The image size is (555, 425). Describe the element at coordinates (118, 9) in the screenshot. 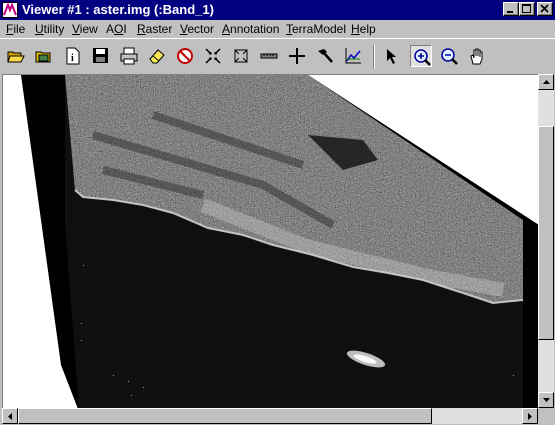

I see `window-title: Viewer #1 : aster.img (:Band_1)` at that location.